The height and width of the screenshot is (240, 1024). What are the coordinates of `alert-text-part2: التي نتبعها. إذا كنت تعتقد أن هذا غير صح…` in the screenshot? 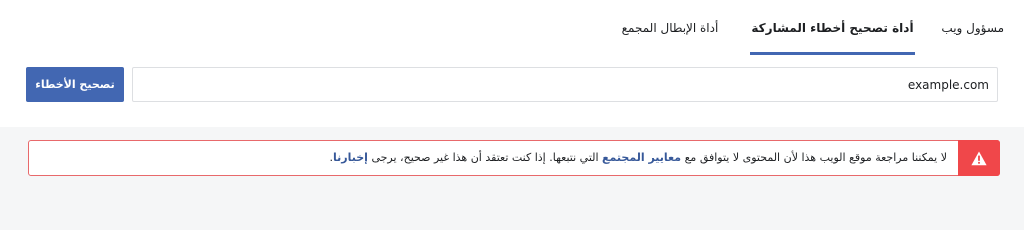 It's located at (485, 157).